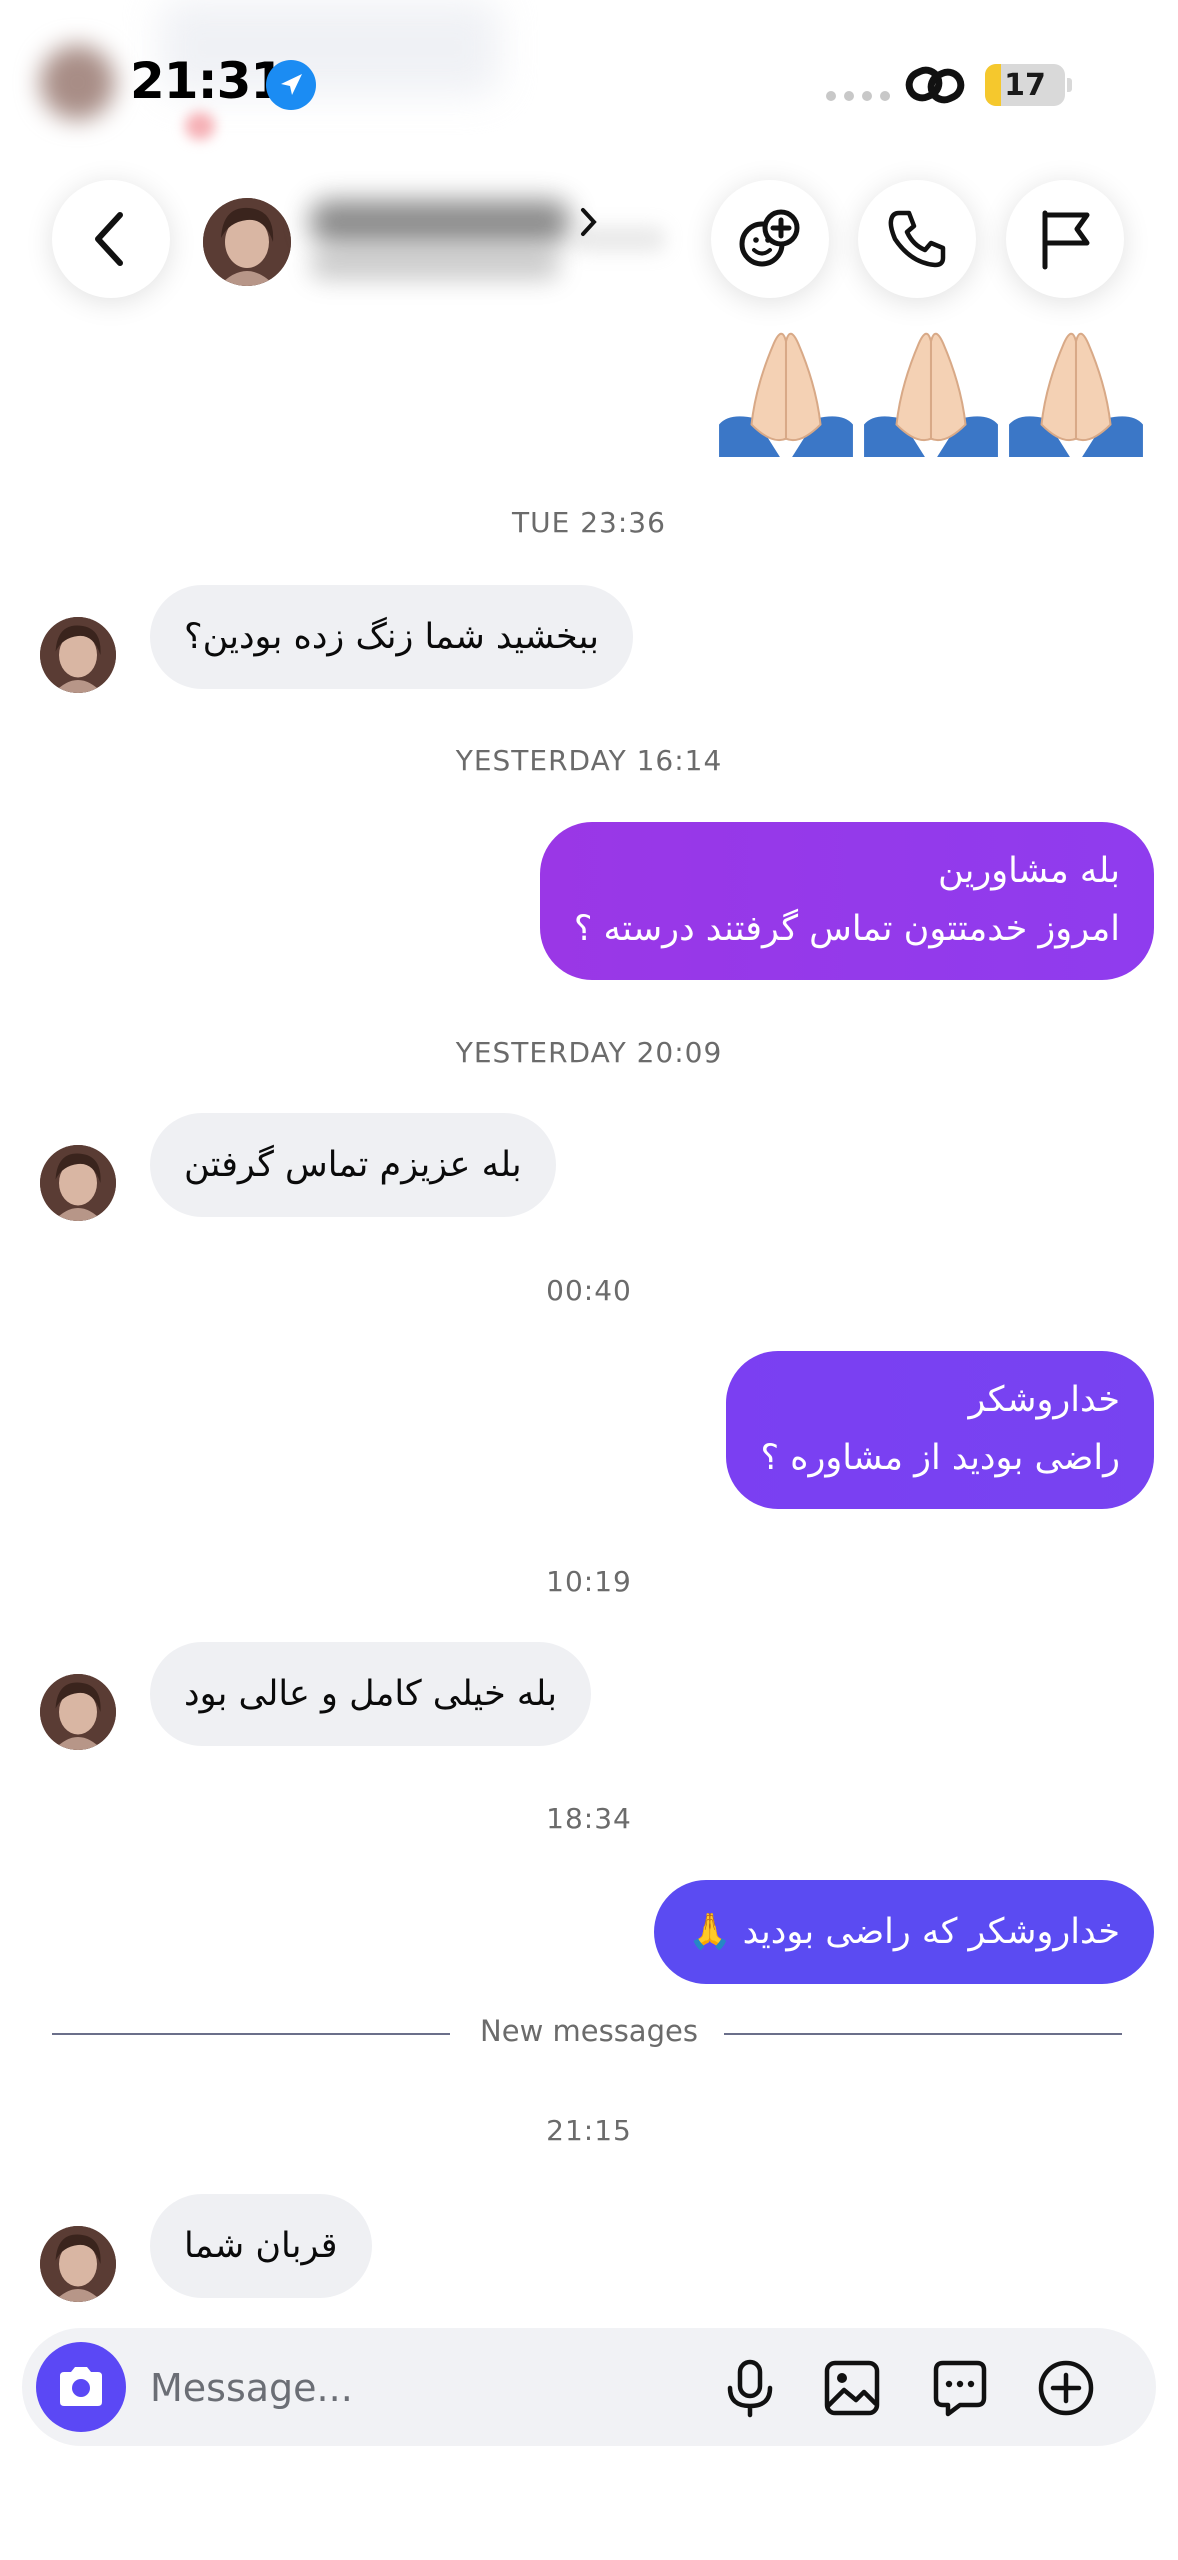 Image resolution: width=1178 pixels, height=2560 pixels. I want to click on message-line: بله مشاورین, so click(1028, 871).